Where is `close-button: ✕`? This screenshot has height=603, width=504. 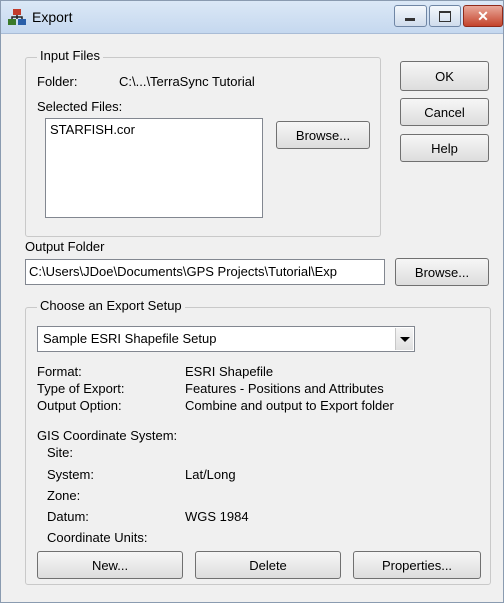
close-button: ✕ is located at coordinates (483, 16).